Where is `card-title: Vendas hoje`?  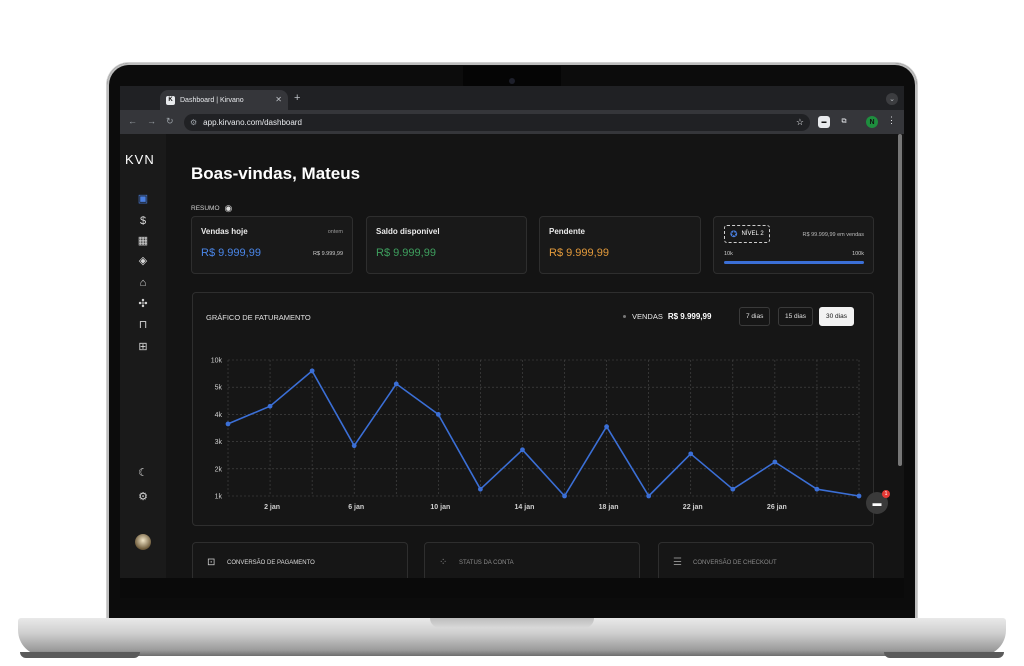 card-title: Vendas hoje is located at coordinates (224, 231).